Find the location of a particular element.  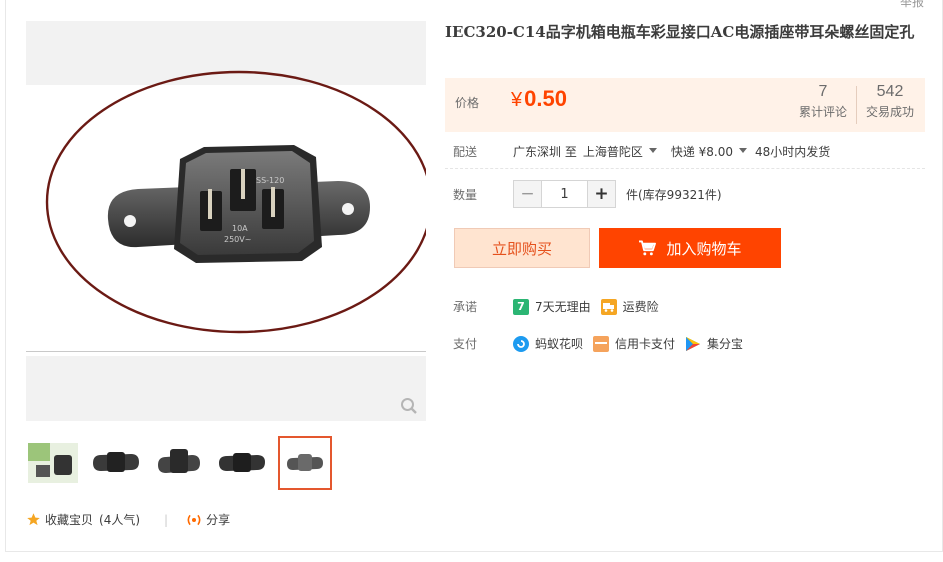

social-bar: 收藏宝贝 (4人气) | 分享 is located at coordinates (128, 519).